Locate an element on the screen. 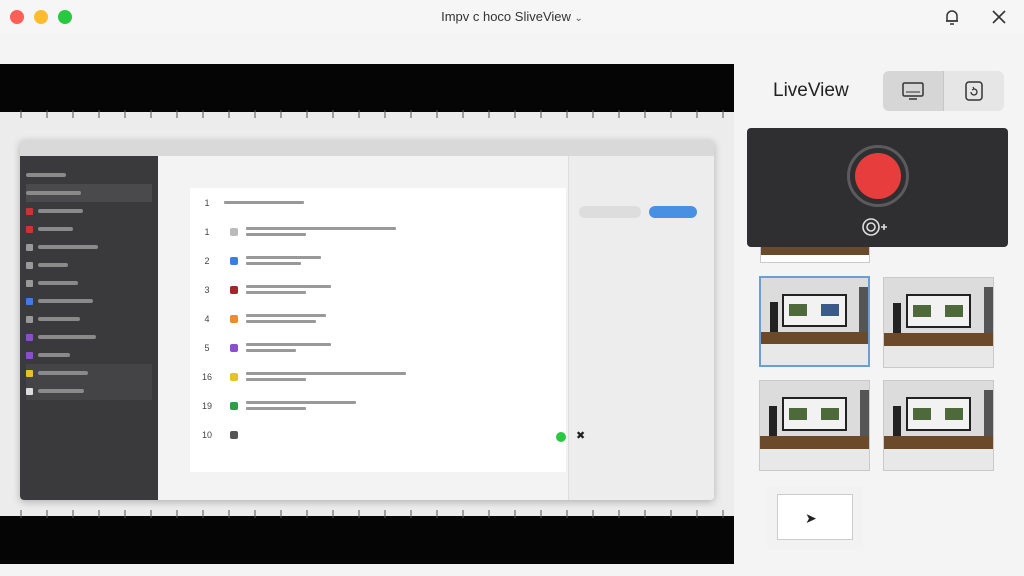 The width and height of the screenshot is (1024, 576). panel-title: LiveView is located at coordinates (811, 90).